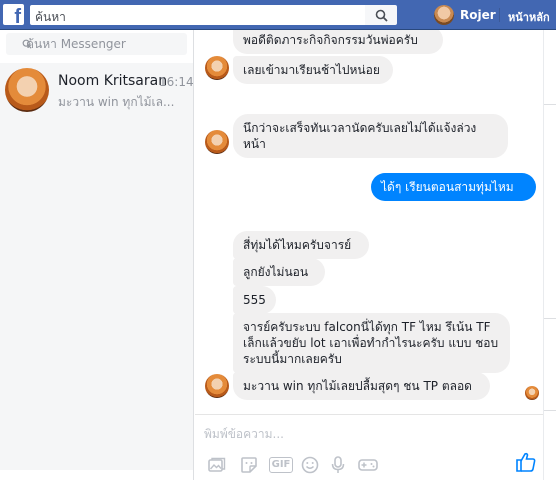  I want to click on right-panel-edge, so click(549, 255).